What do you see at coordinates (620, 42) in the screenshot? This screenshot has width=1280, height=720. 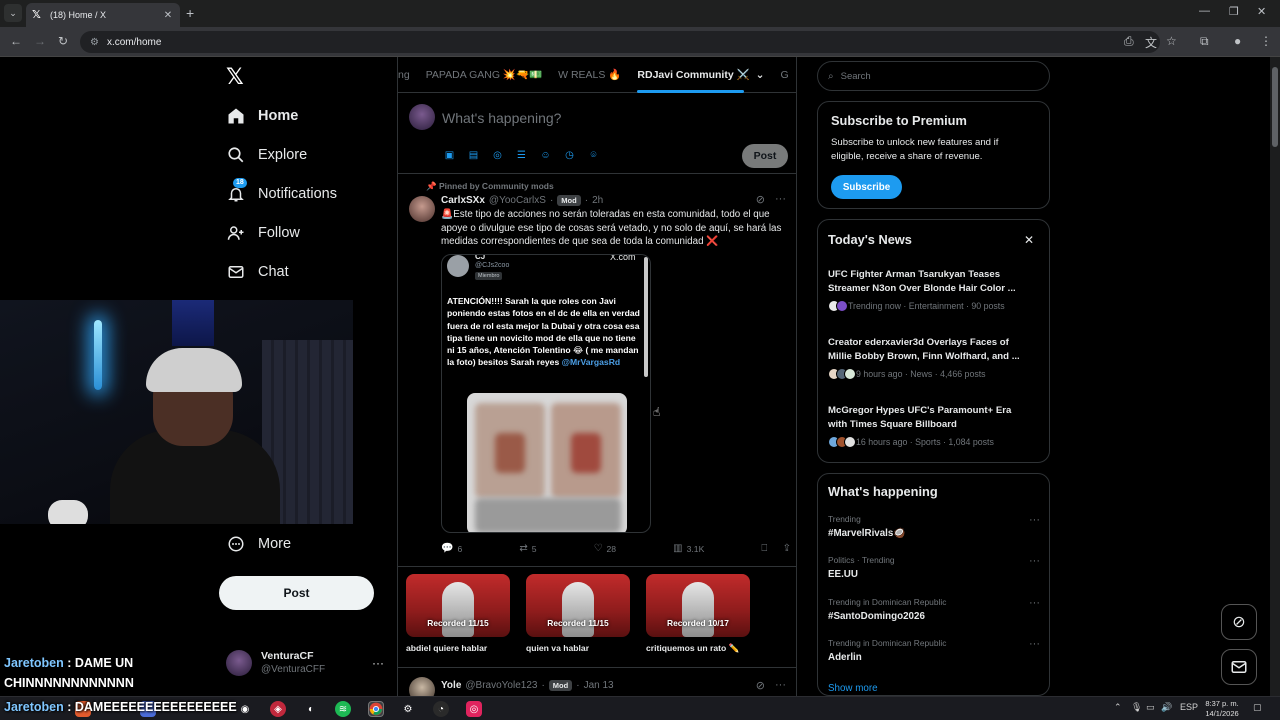 I see `address-bar: ⚙ x.com/home` at bounding box center [620, 42].